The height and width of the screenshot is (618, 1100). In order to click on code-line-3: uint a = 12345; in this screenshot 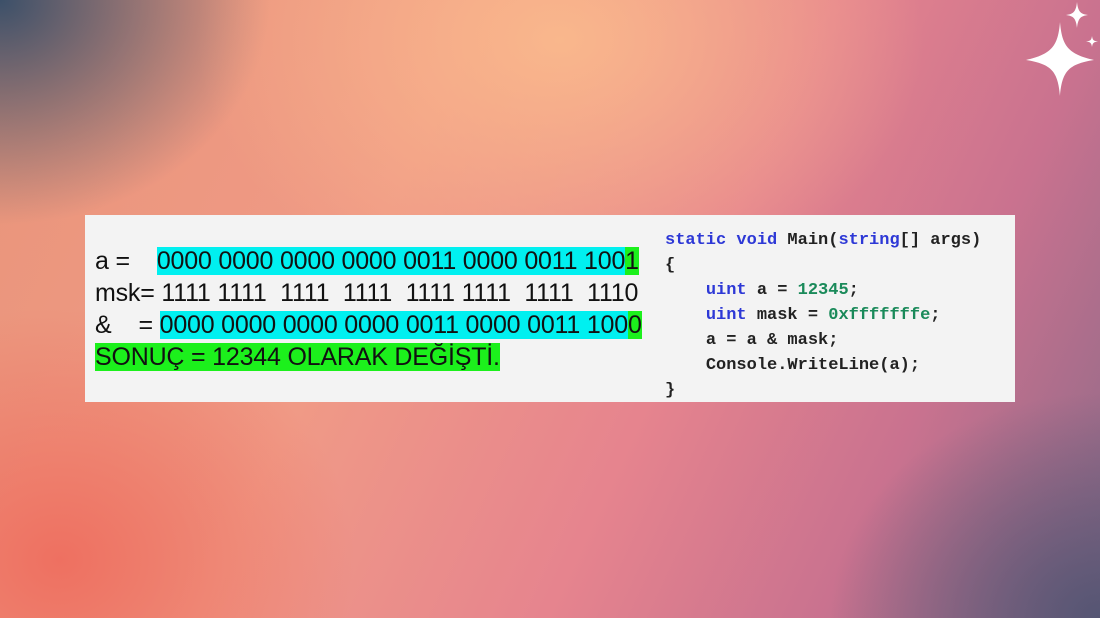, I will do `click(837, 290)`.